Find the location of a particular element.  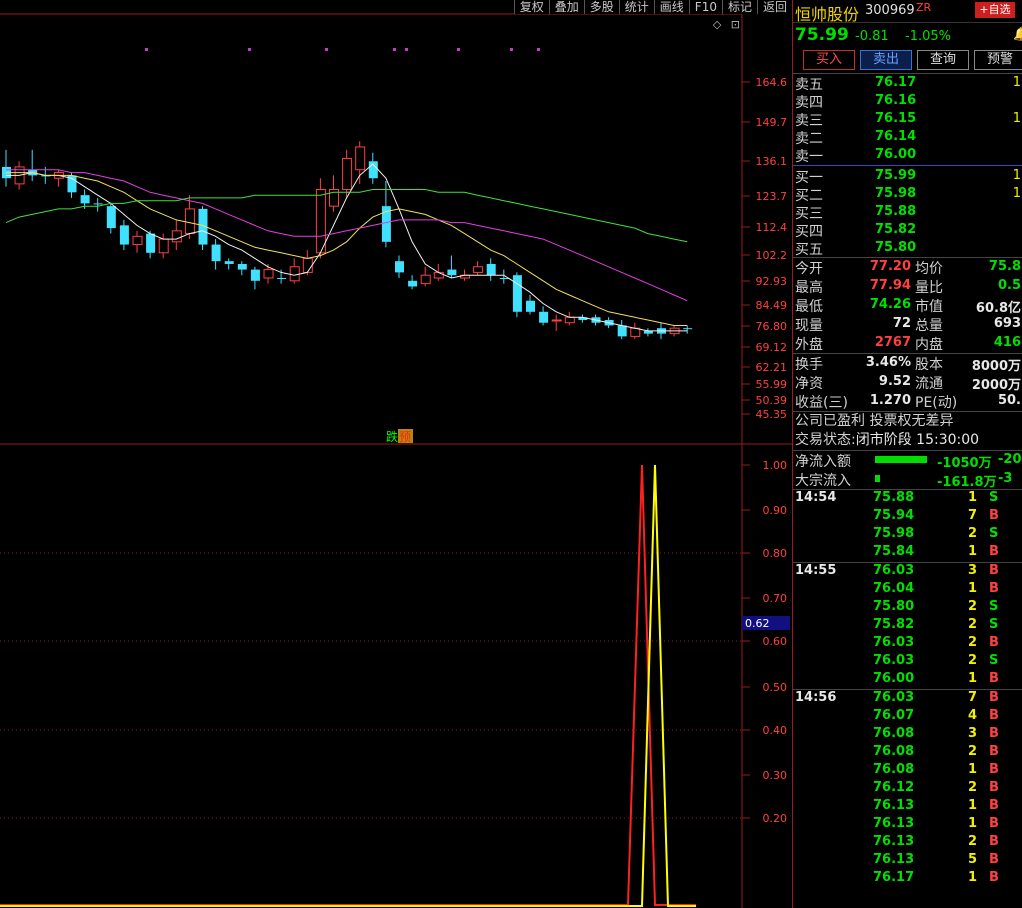

flow-value-2: -20 is located at coordinates (1010, 459).